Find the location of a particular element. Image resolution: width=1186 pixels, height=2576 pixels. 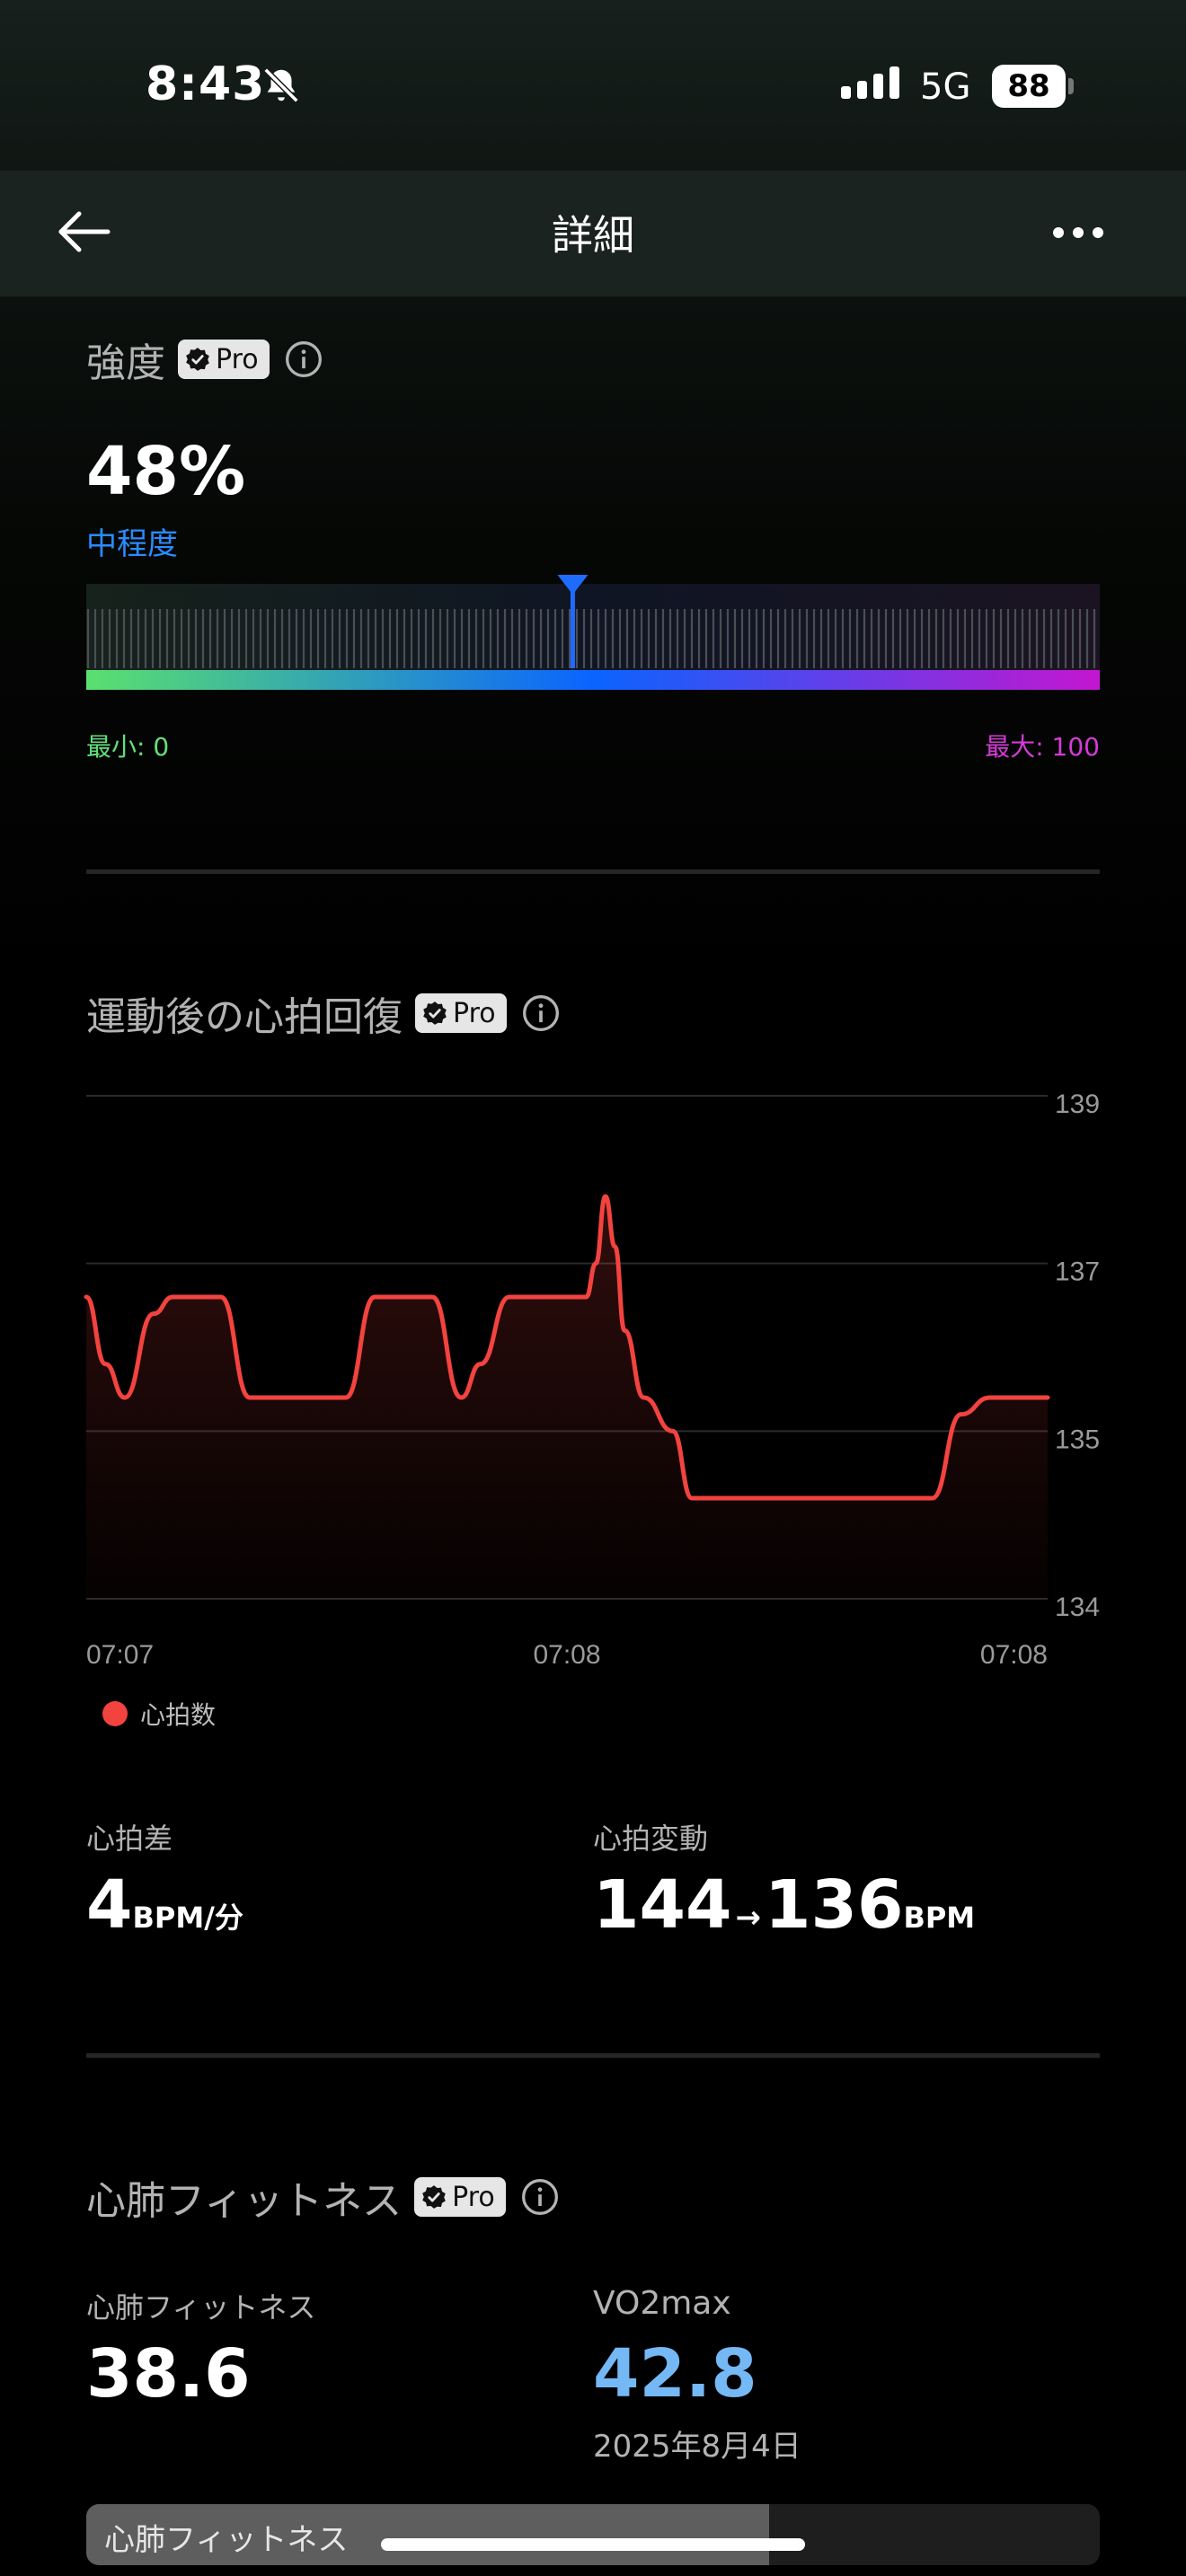

fitness-section: 心肺フィットネス Pro is located at coordinates (593, 2197).